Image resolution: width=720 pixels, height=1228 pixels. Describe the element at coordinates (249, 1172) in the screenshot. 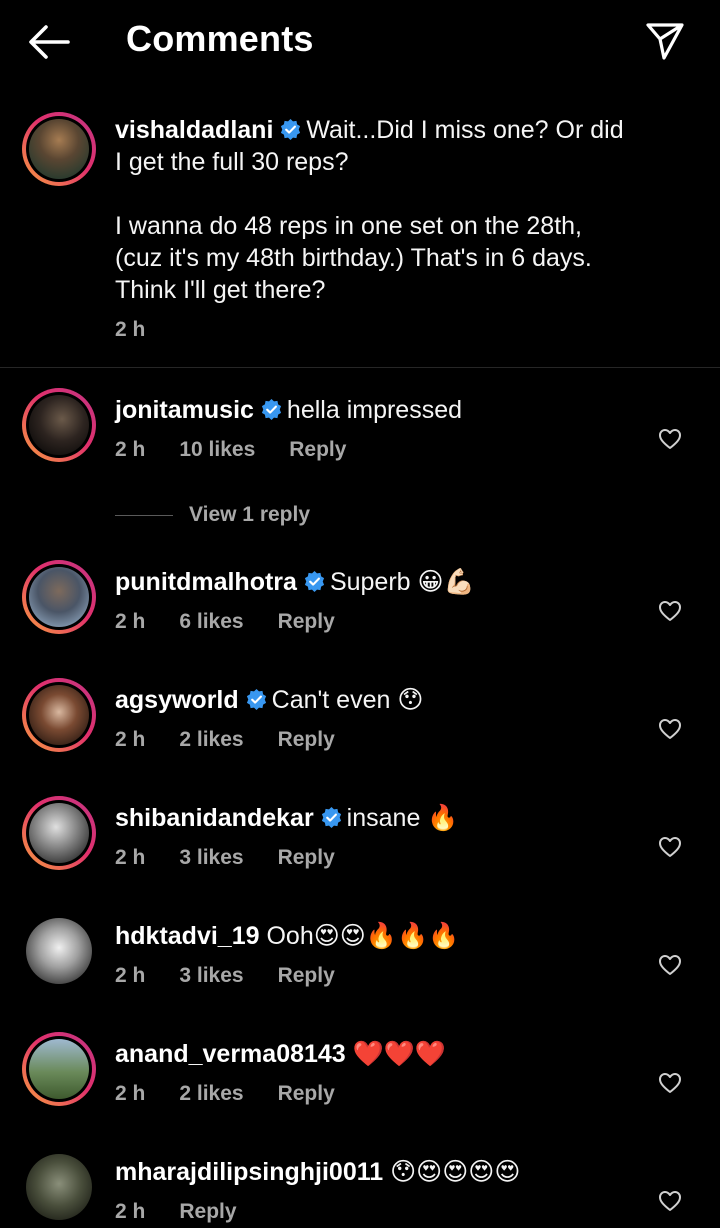

I see `username: mharajdilipsinghji0011` at that location.